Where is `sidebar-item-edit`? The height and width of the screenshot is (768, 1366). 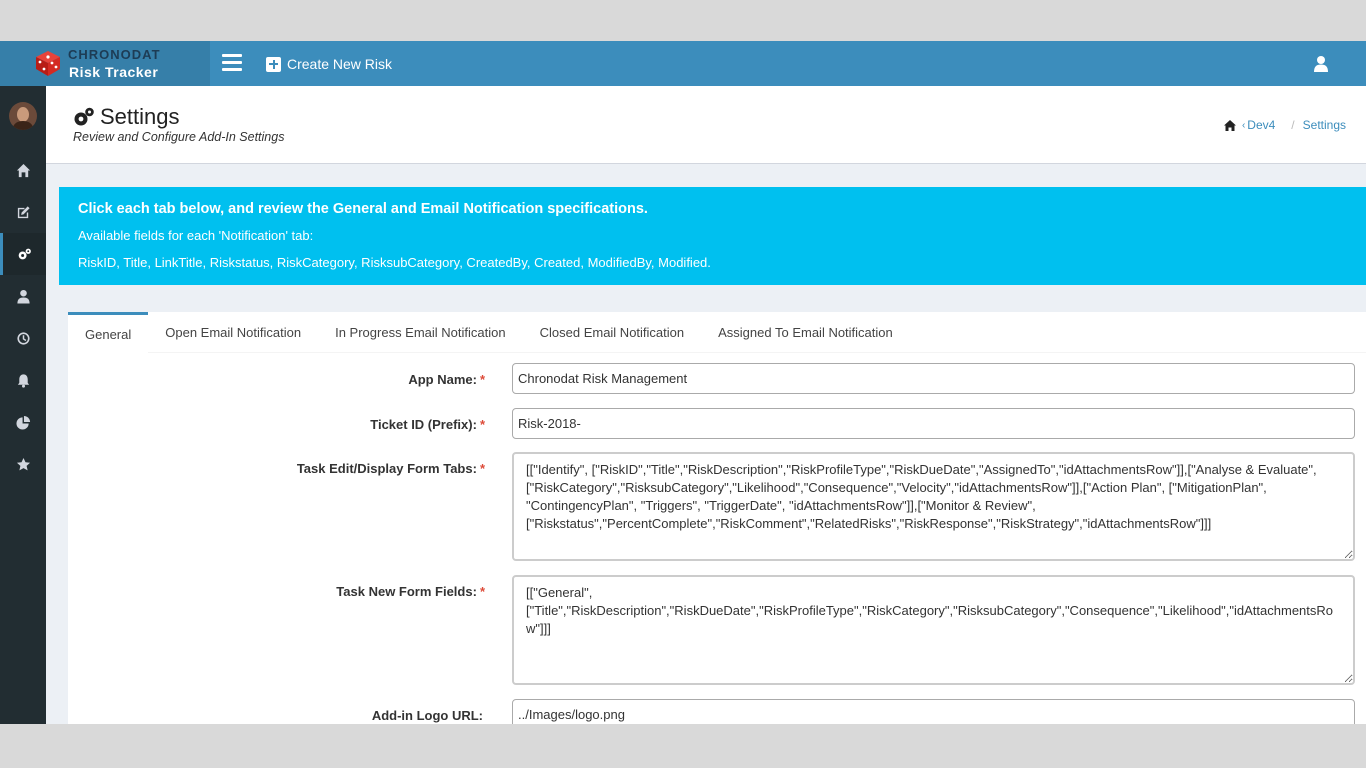 sidebar-item-edit is located at coordinates (23, 212).